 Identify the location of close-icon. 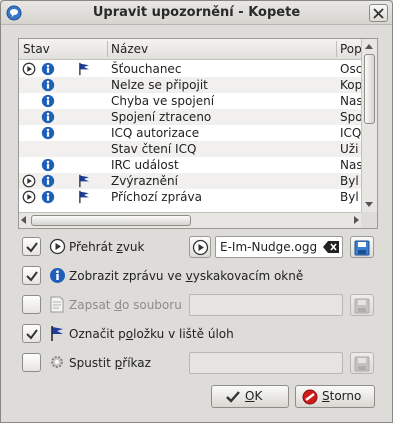
(378, 13).